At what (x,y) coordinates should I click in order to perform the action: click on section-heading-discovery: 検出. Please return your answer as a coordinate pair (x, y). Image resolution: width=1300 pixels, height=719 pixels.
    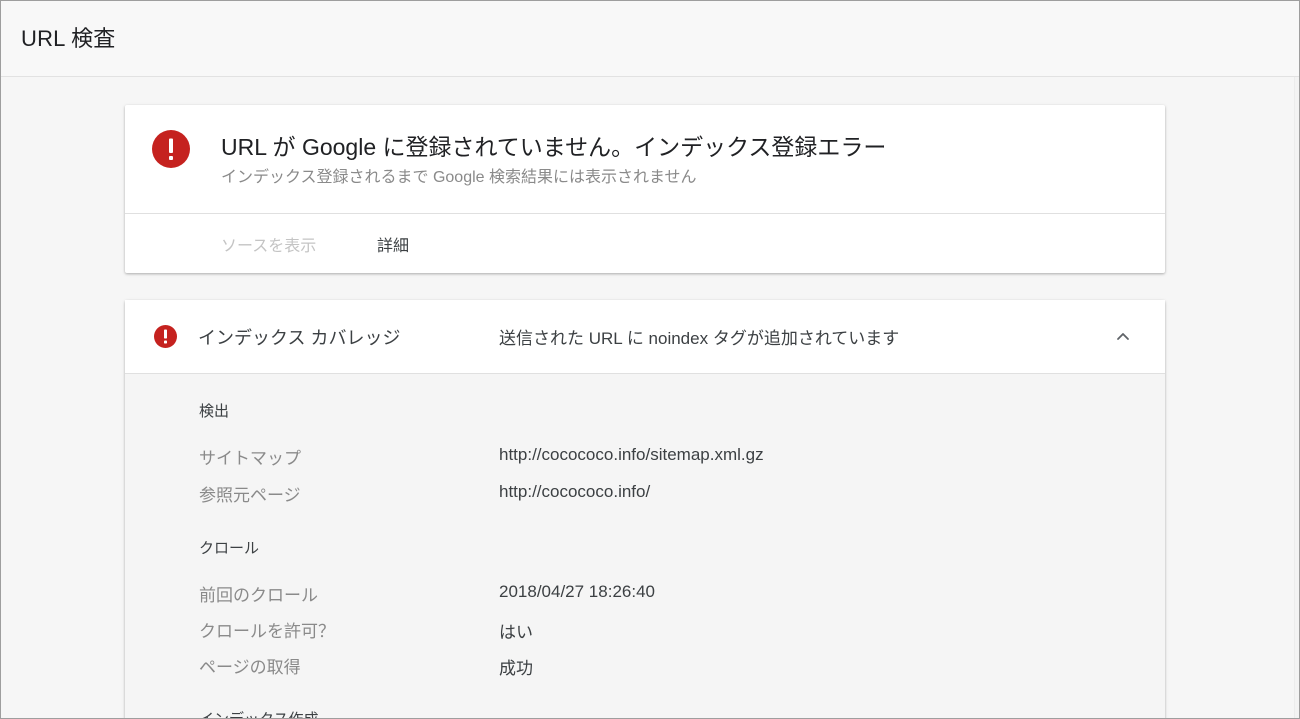
    Looking at the image, I should click on (214, 411).